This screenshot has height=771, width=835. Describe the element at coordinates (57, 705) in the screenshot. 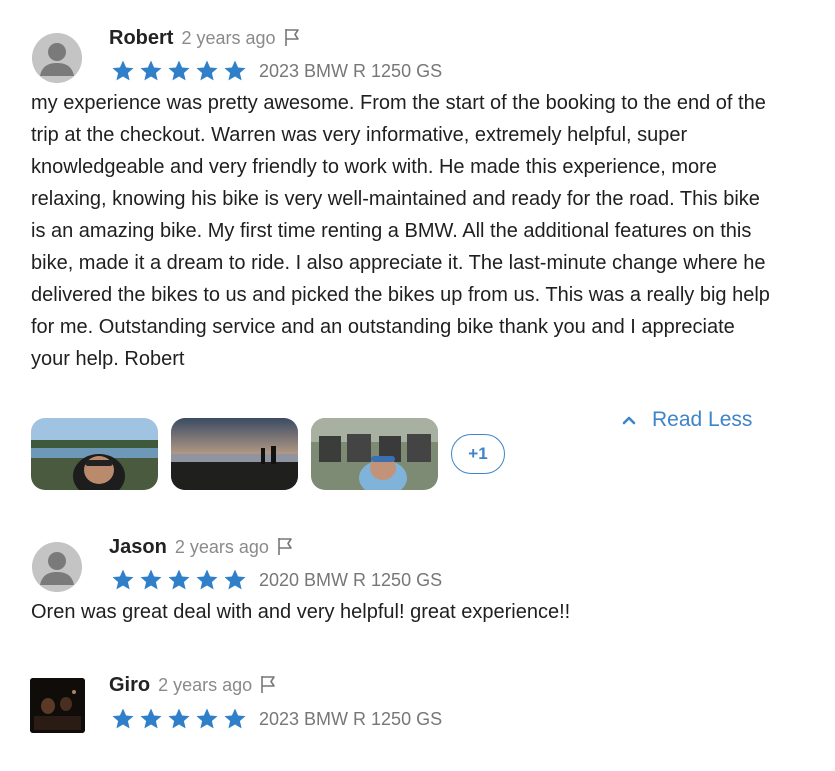

I see `reviewer-avatar` at that location.